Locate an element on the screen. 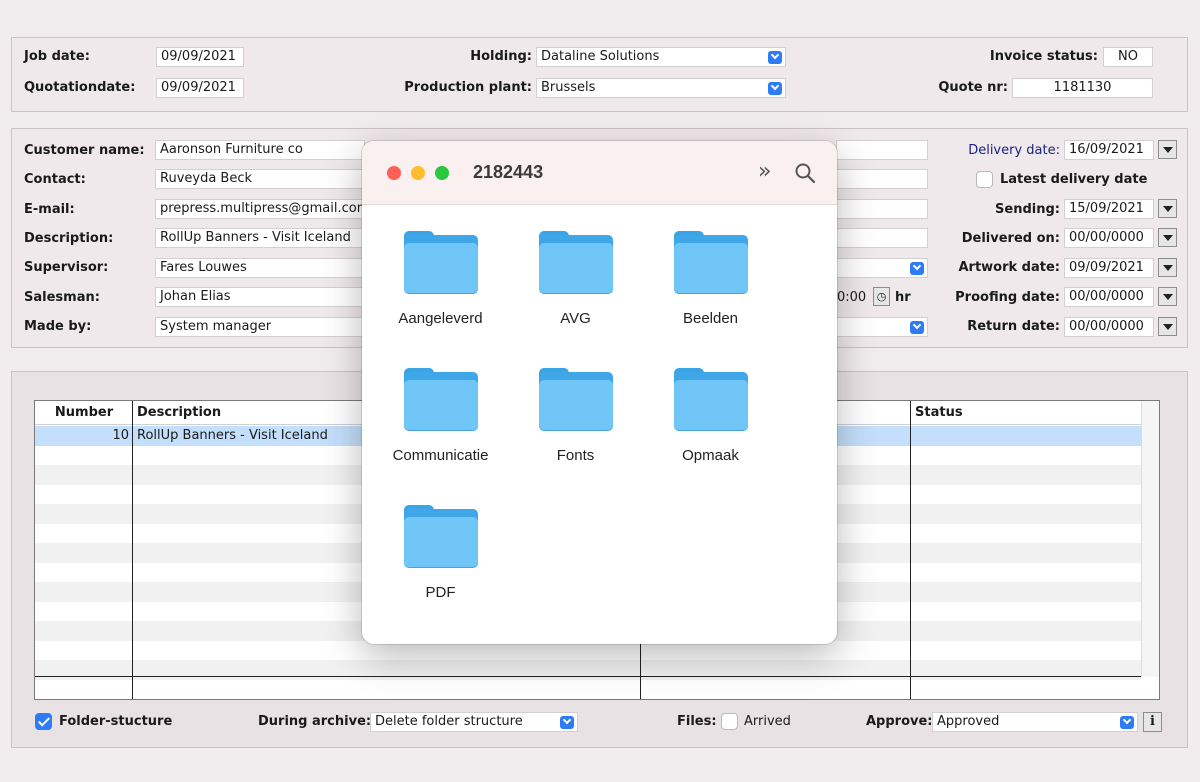 The height and width of the screenshot is (782, 1200). folder-item: Communicatie is located at coordinates (440, 423).